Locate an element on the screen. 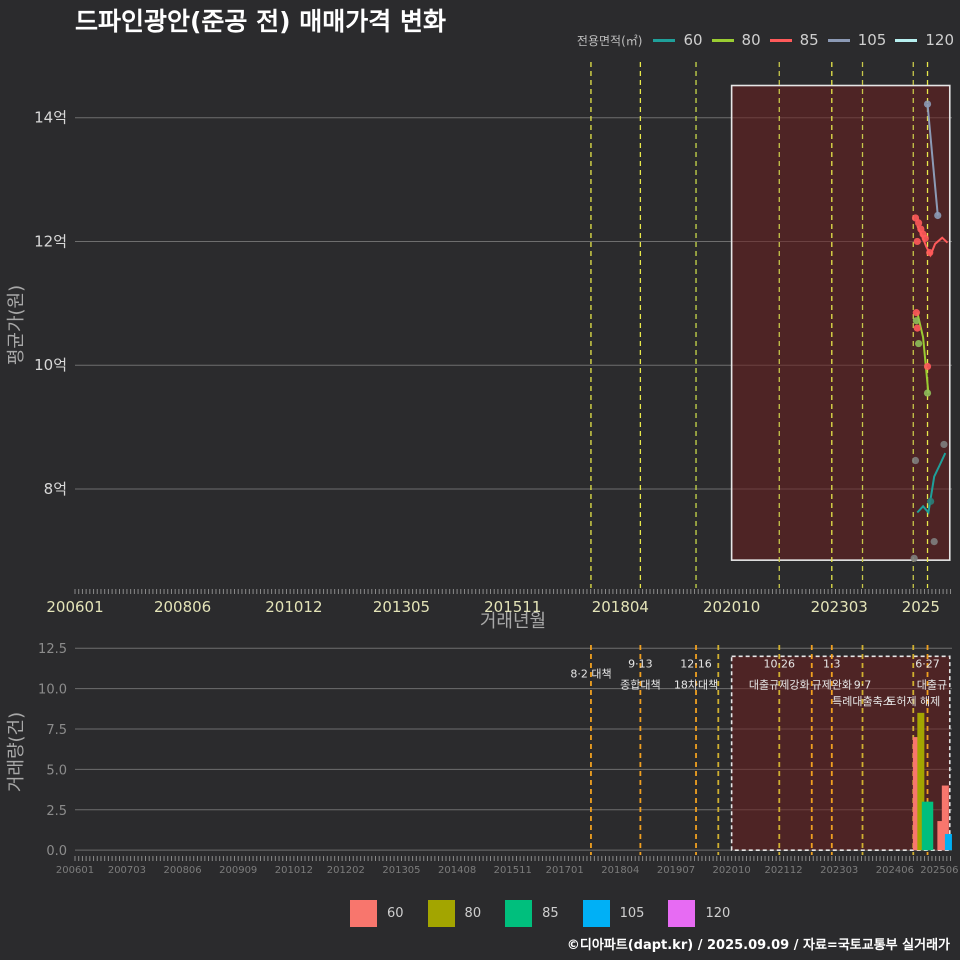 Image resolution: width=960 pixels, height=960 pixels. policy-annotation: 1·3 is located at coordinates (832, 664).